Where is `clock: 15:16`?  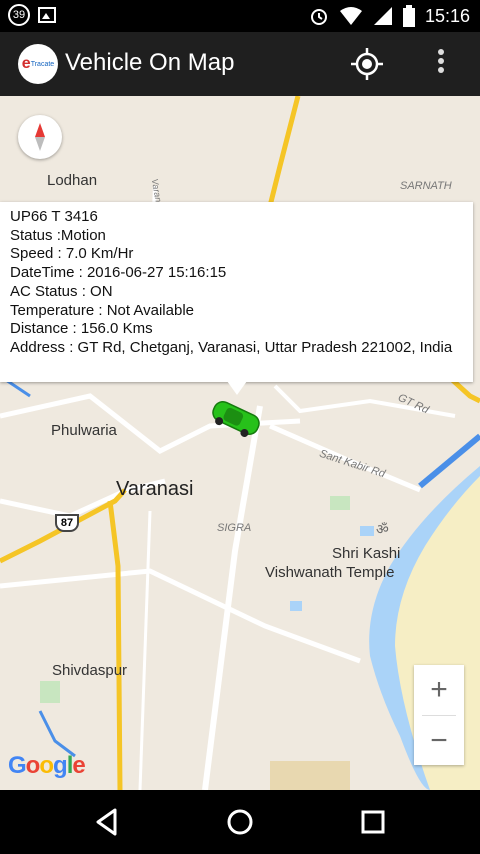 clock: 15:16 is located at coordinates (447, 15).